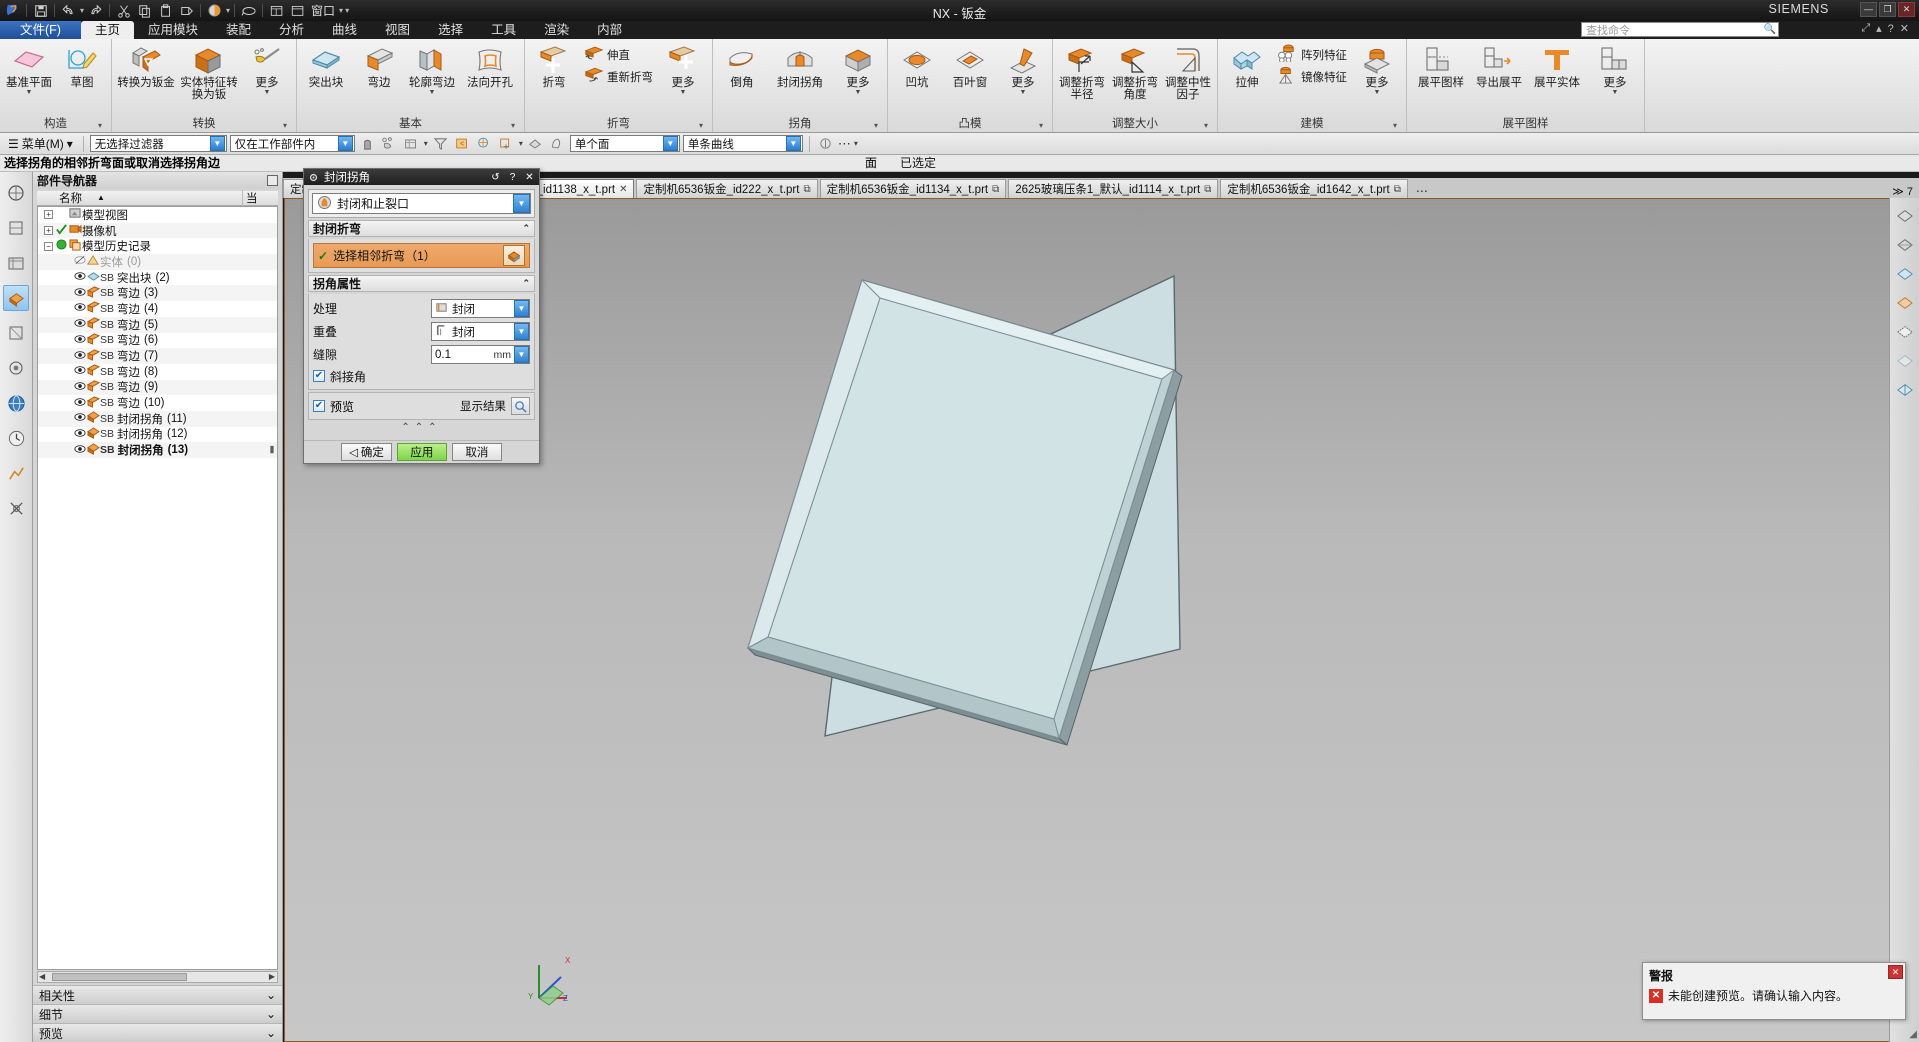 The width and height of the screenshot is (1919, 1042). Describe the element at coordinates (1615, 69) in the screenshot. I see `command-flat-more: 更多 ▼` at that location.